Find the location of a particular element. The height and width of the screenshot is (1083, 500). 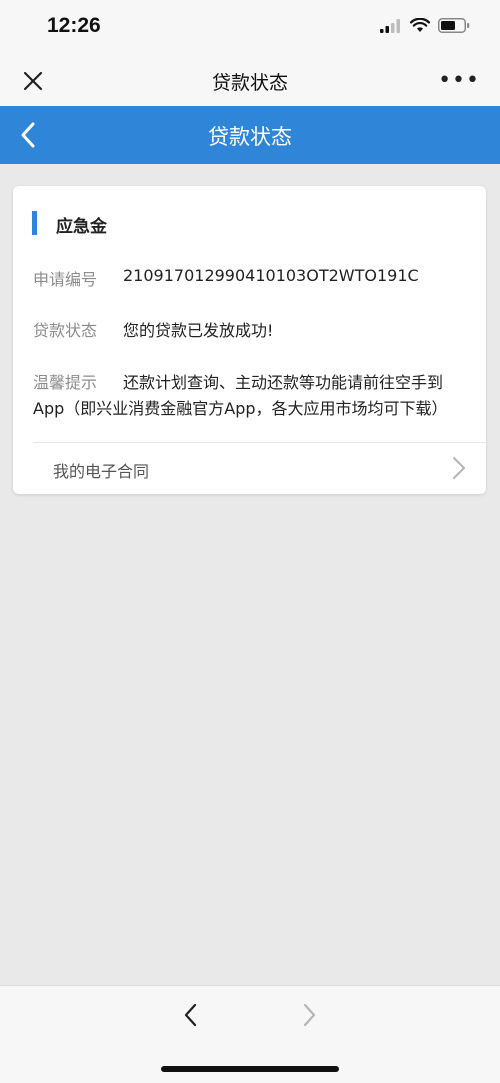

status-bar: 12:26 is located at coordinates (250, 28).